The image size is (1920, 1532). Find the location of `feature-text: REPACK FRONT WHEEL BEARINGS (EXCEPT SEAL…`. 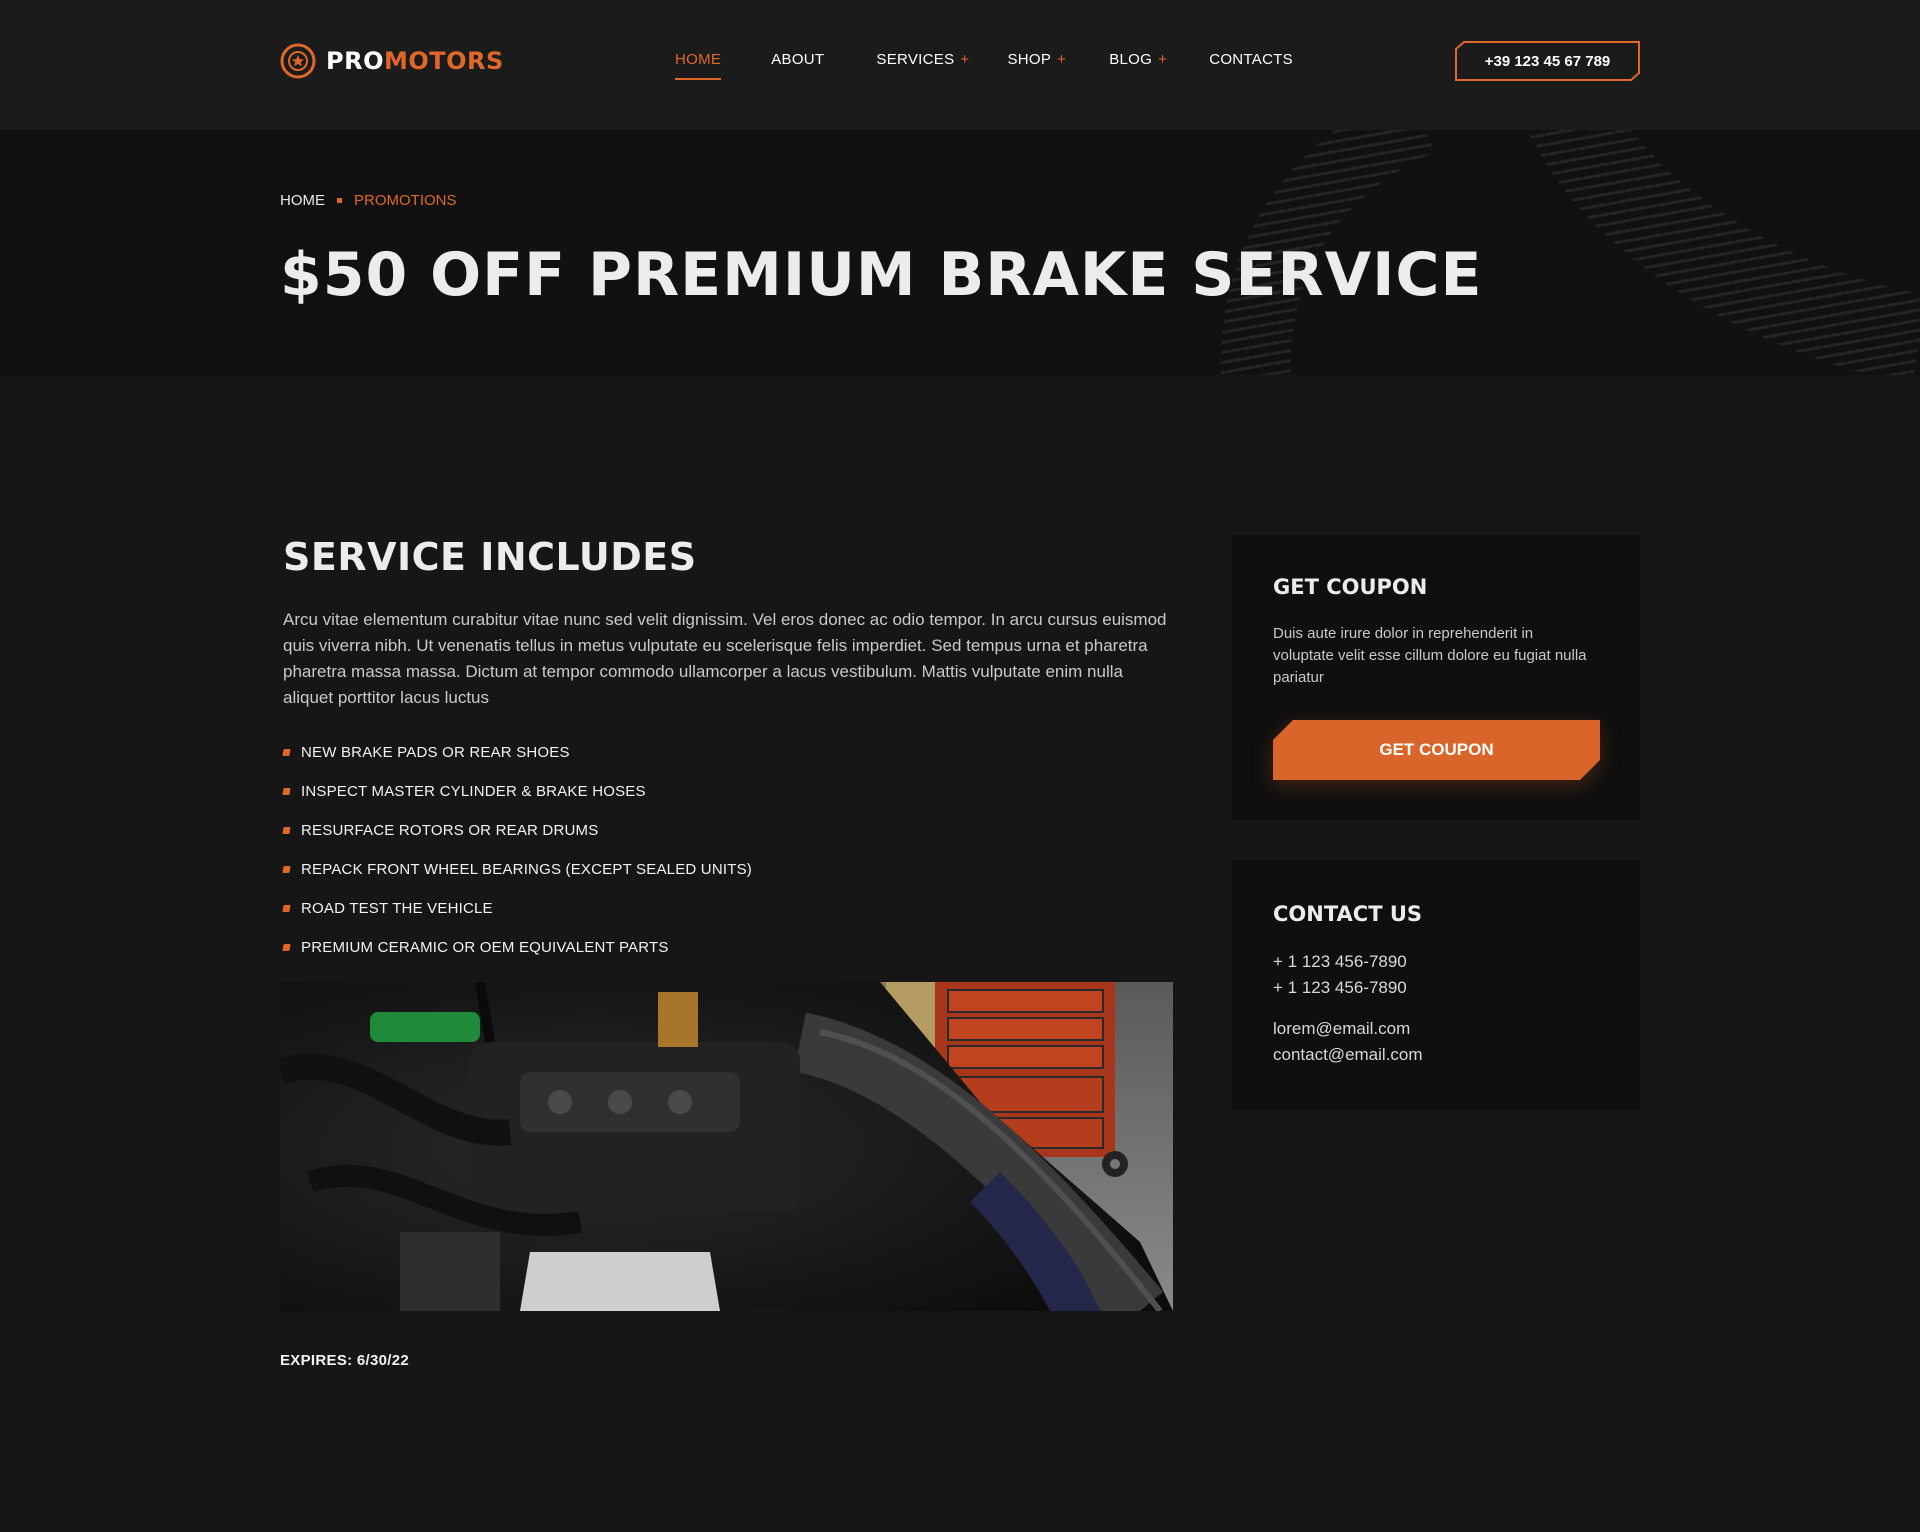

feature-text: REPACK FRONT WHEEL BEARINGS (EXCEPT SEAL… is located at coordinates (526, 869).